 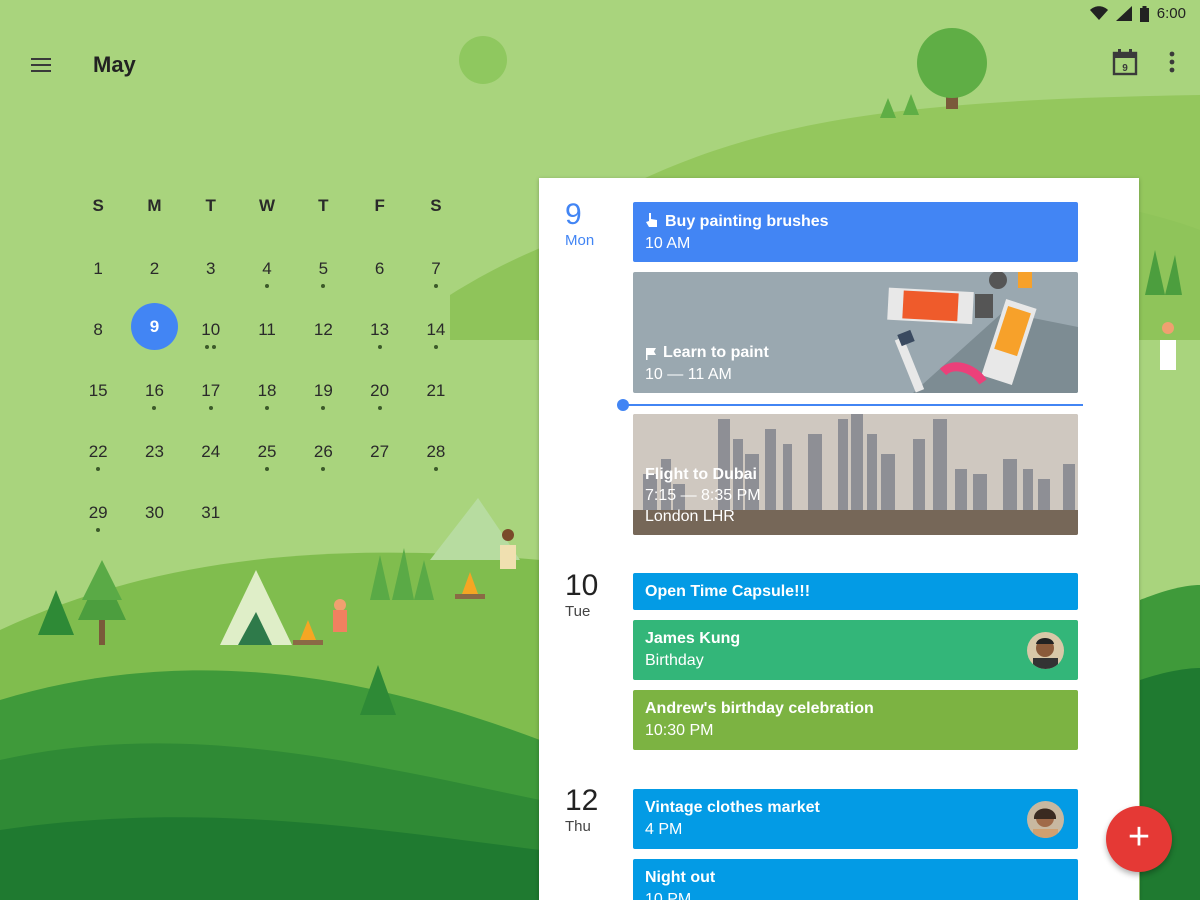 I want to click on calendar-day-number: 12, so click(x=323, y=329).